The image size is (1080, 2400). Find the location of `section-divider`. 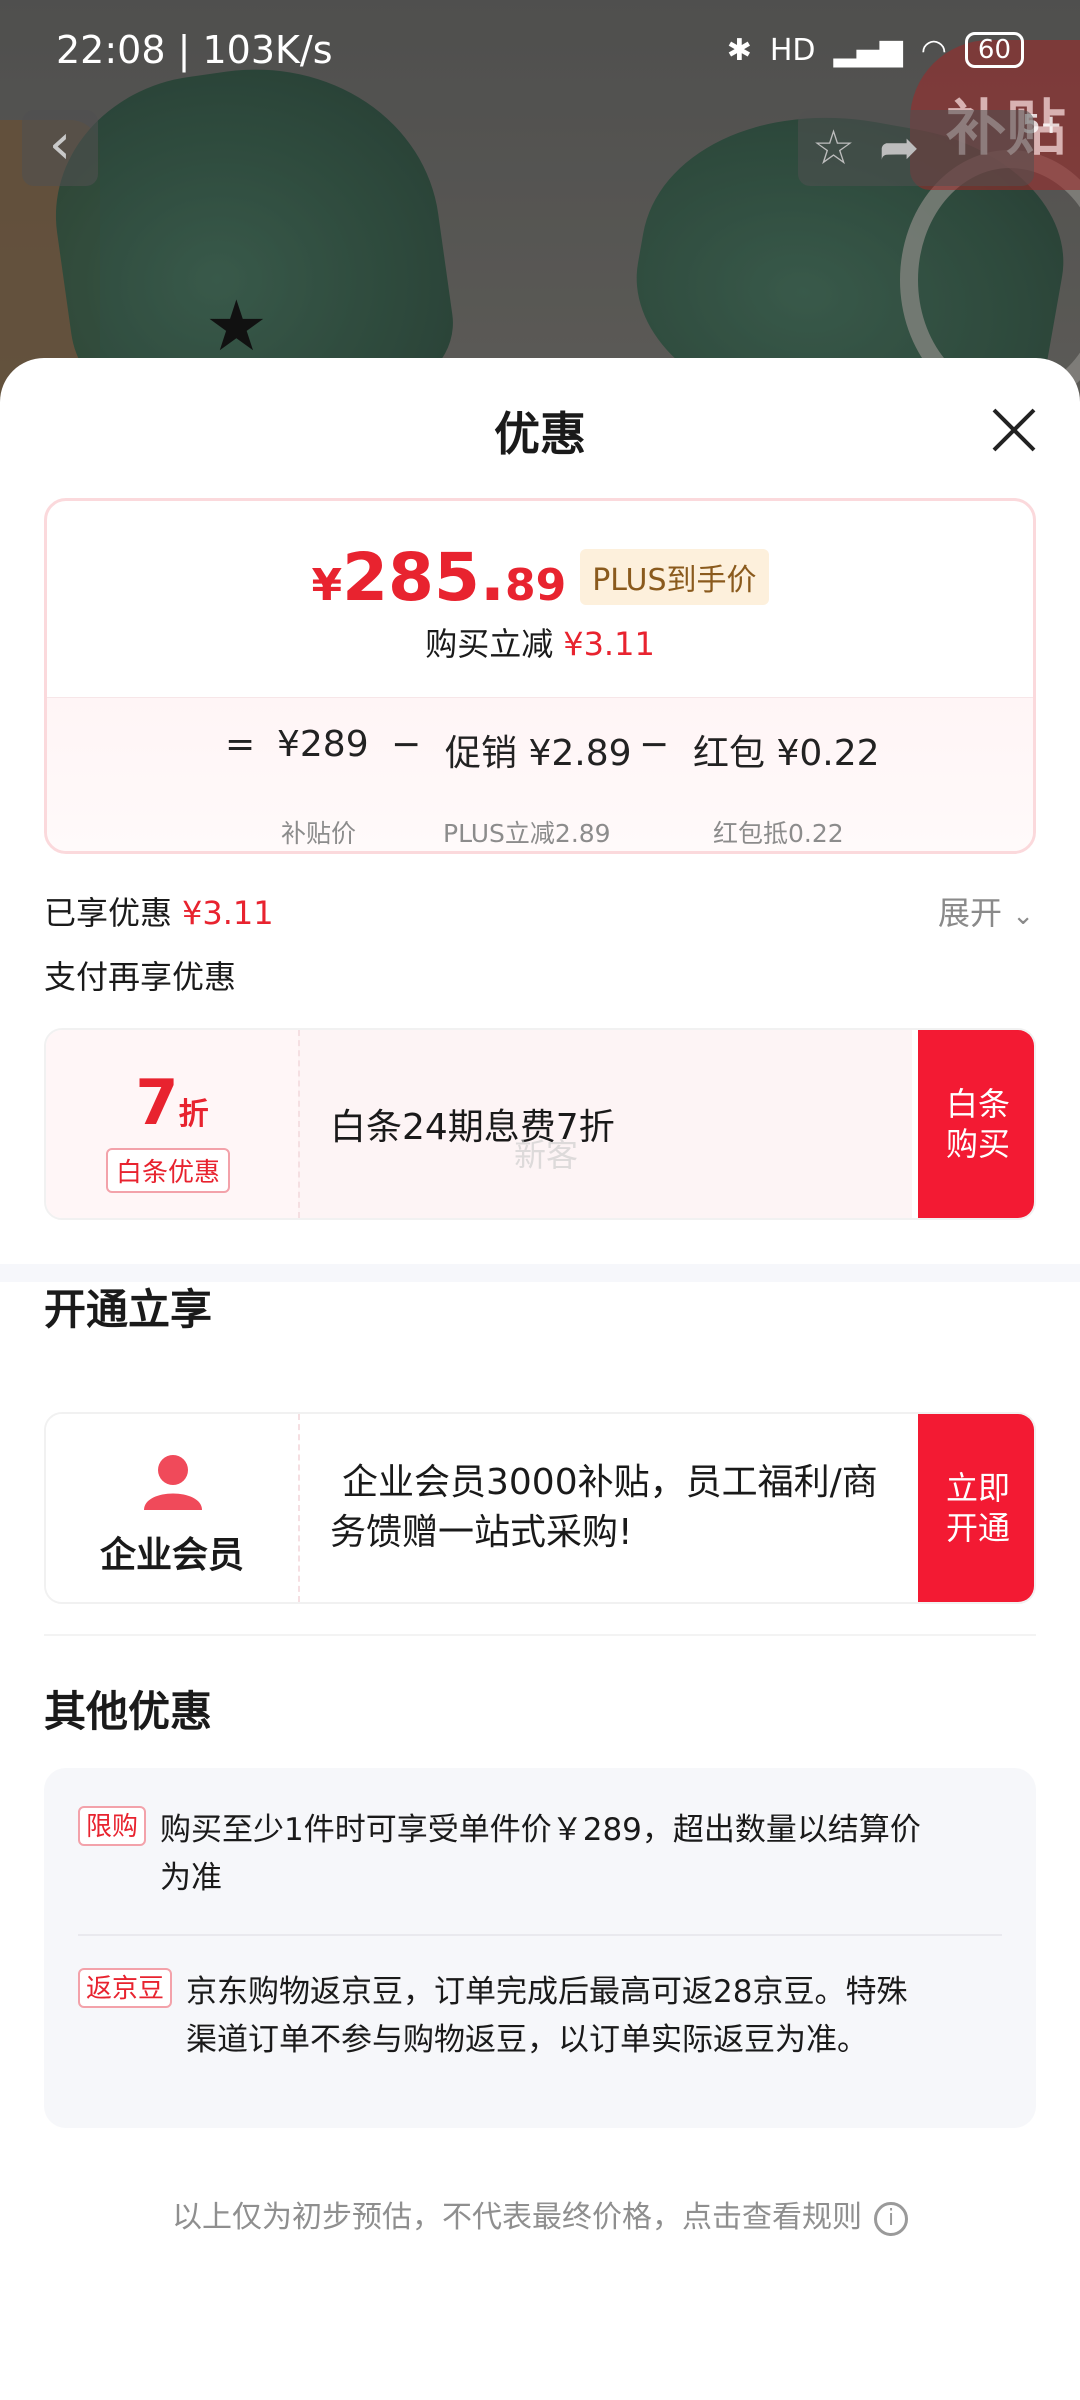

section-divider is located at coordinates (540, 1273).